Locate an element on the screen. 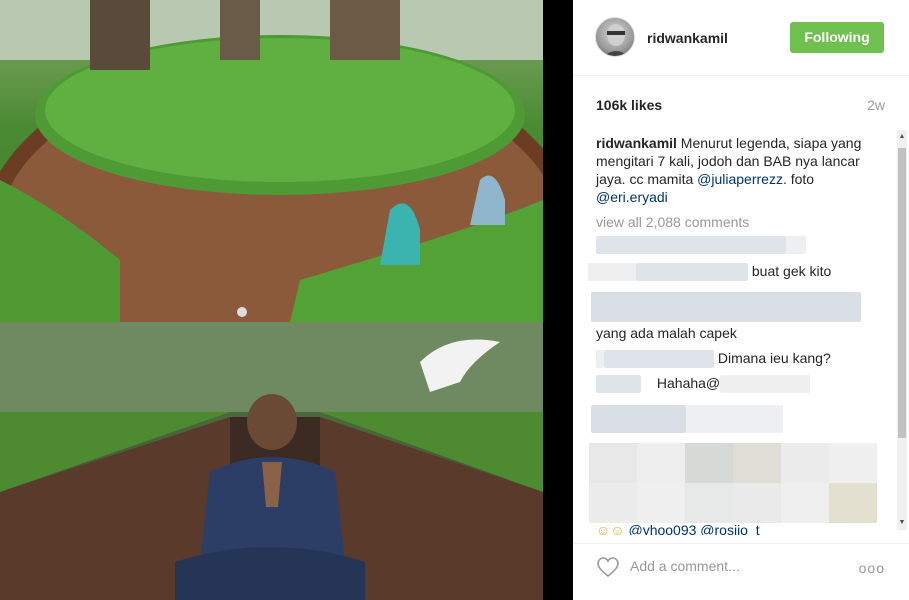 The width and height of the screenshot is (909, 600). caption-mention-julia: @juliaperrezz is located at coordinates (740, 179).